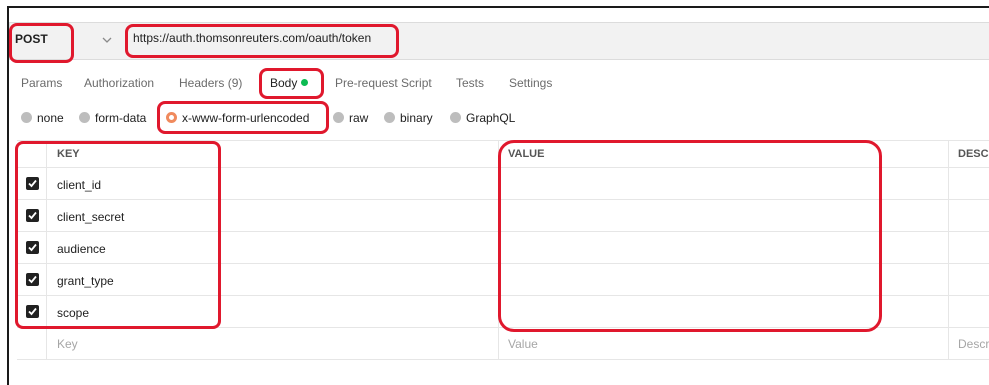 The width and height of the screenshot is (989, 385). Describe the element at coordinates (118, 235) in the screenshot. I see `annotation-key-column` at that location.